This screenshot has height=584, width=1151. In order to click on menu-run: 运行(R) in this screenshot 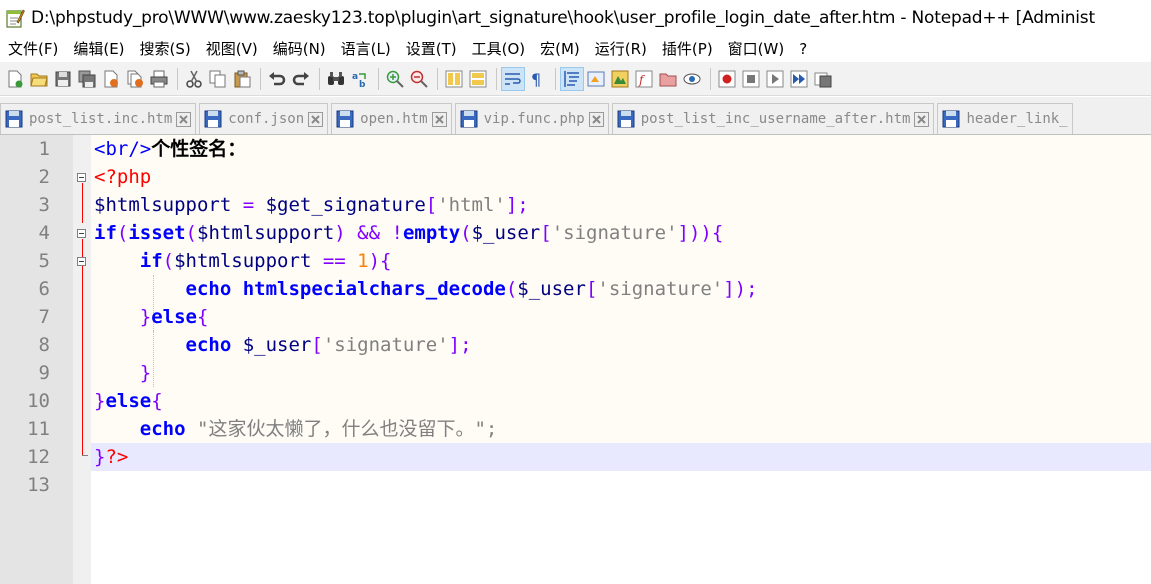, I will do `click(620, 49)`.